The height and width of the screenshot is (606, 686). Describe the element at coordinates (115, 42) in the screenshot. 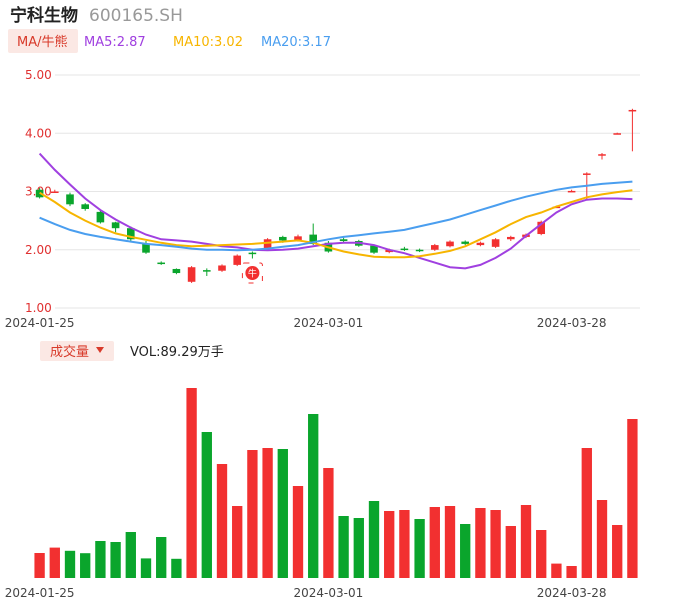

I see `ma5-readout: MA5:2.87` at that location.